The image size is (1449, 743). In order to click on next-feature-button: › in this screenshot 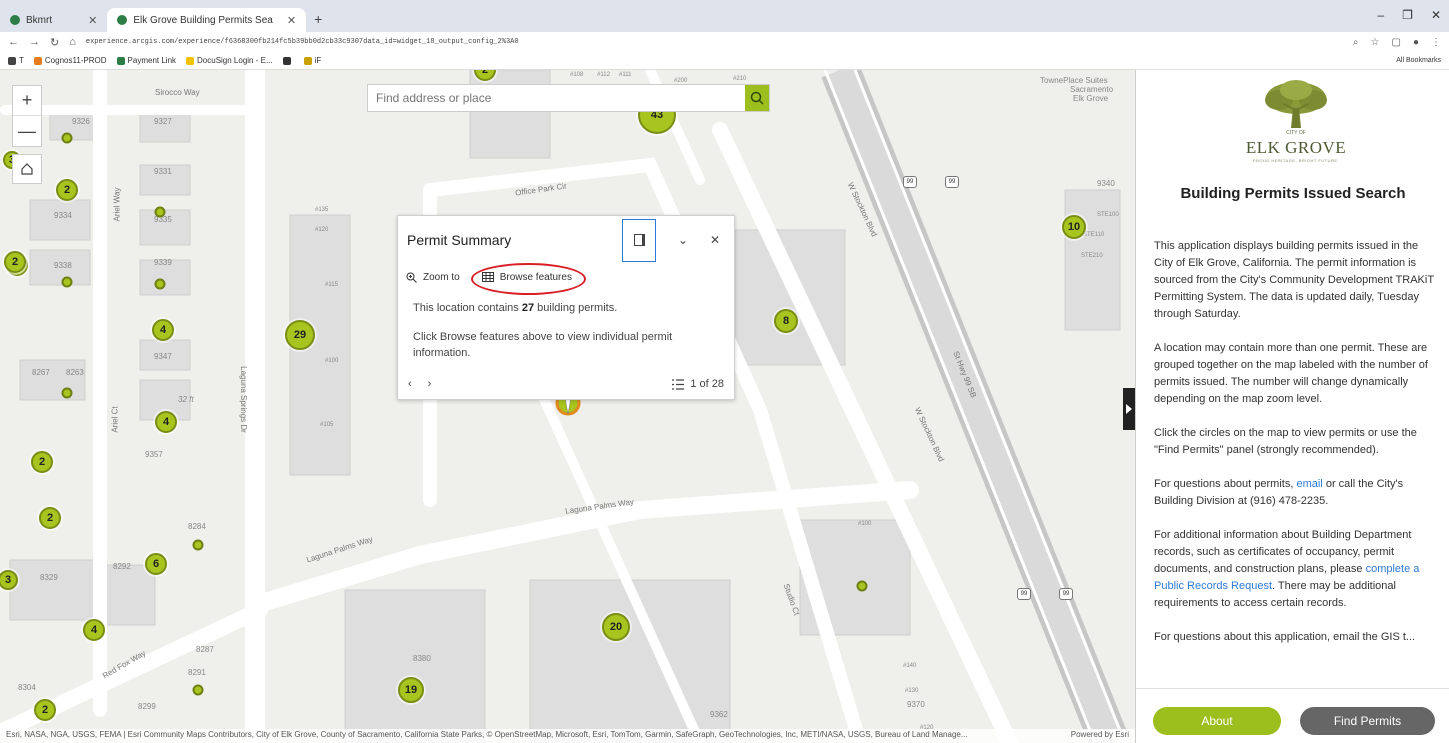, I will do `click(430, 384)`.